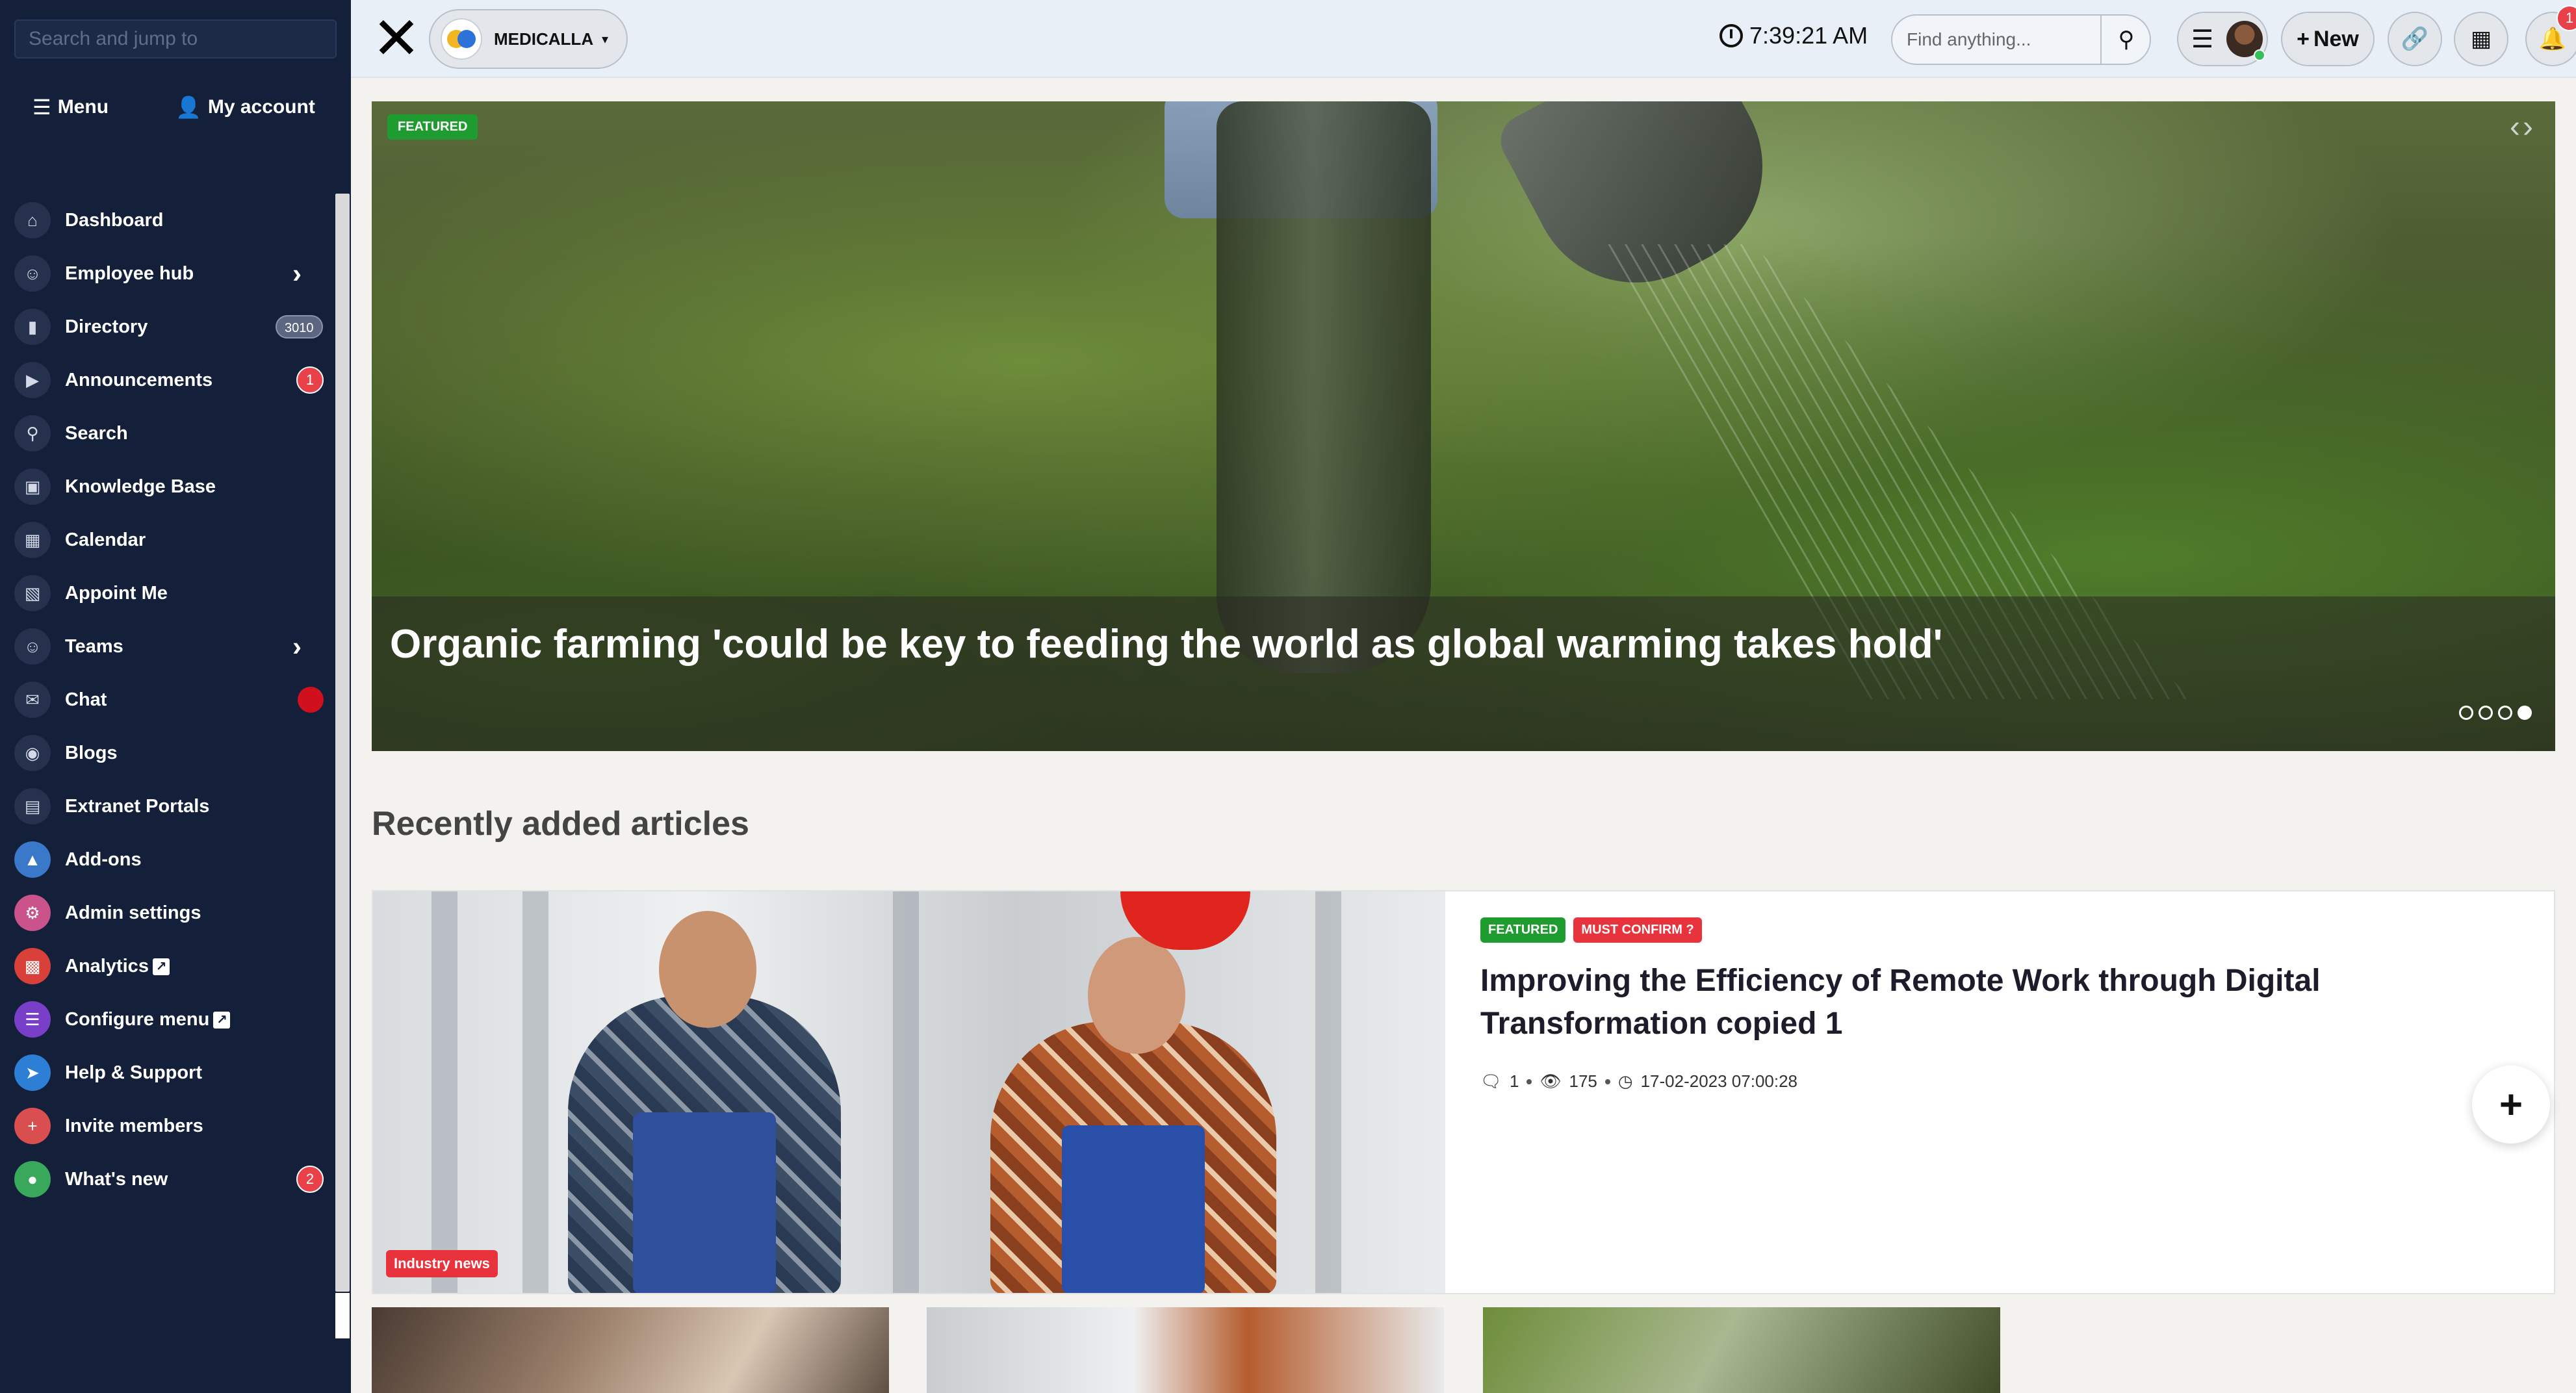  Describe the element at coordinates (1324, 387) in the screenshot. I see `hero-image-detail` at that location.